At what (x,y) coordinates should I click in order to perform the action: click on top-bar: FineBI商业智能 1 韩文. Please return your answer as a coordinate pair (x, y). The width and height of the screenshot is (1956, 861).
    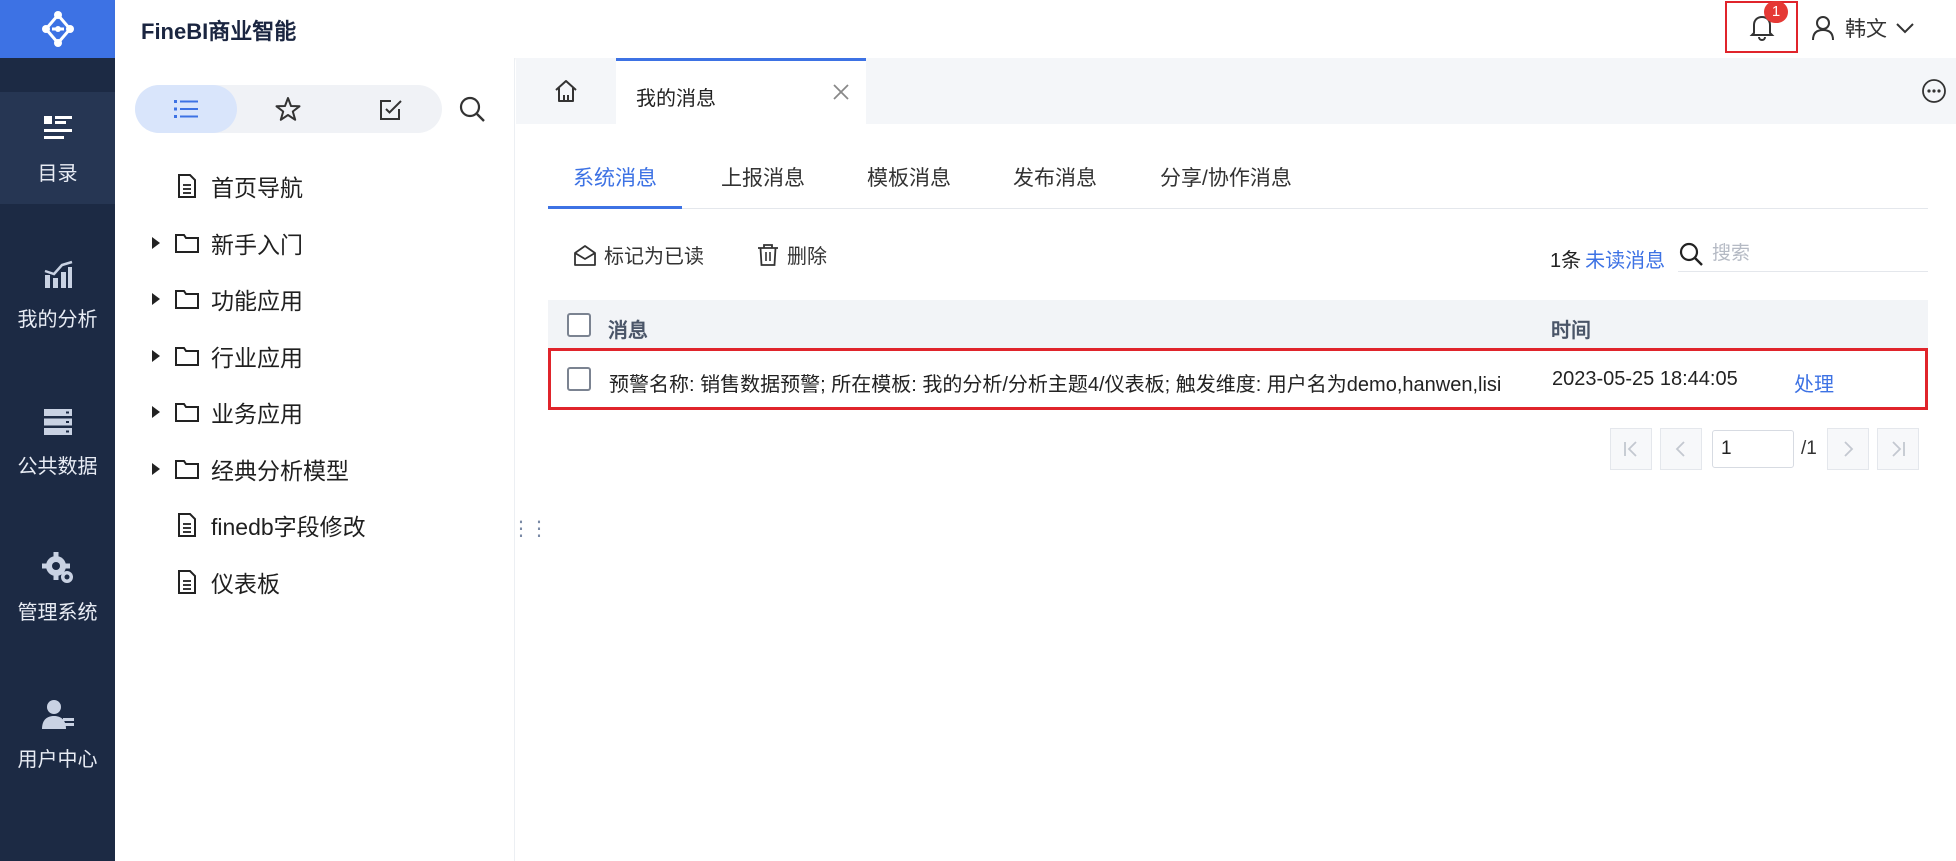
    Looking at the image, I should click on (1035, 29).